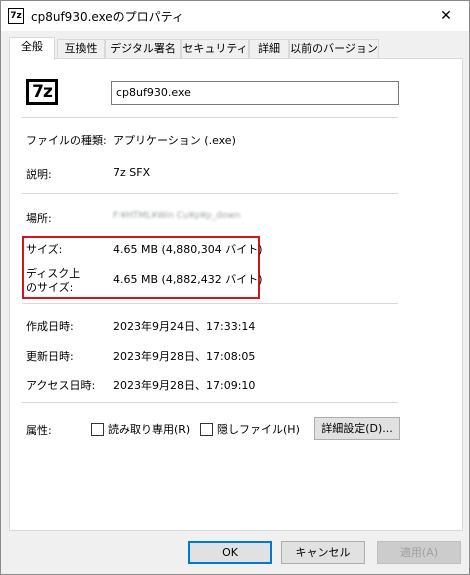  Describe the element at coordinates (50, 326) in the screenshot. I see `created-label: 作成日時:` at that location.